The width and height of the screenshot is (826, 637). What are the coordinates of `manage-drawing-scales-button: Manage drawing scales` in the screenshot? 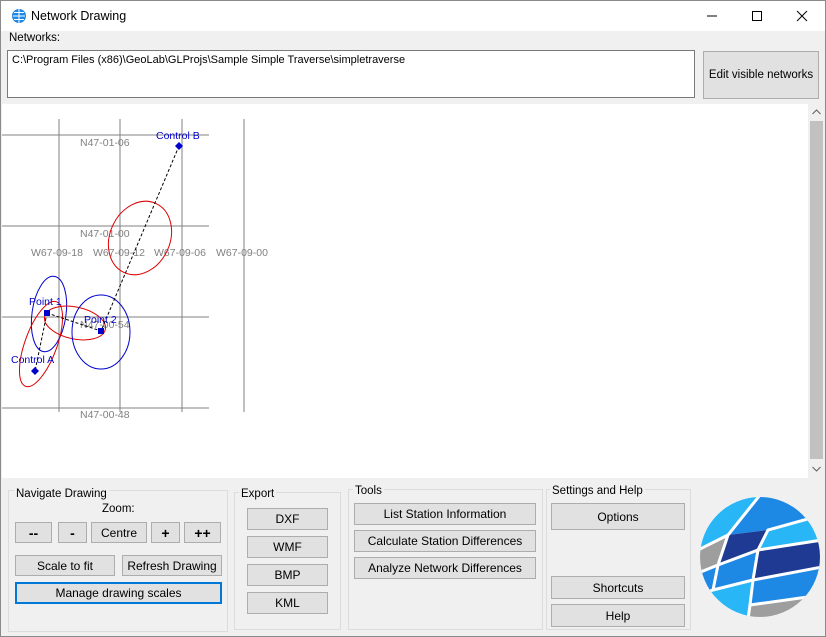 It's located at (118, 593).